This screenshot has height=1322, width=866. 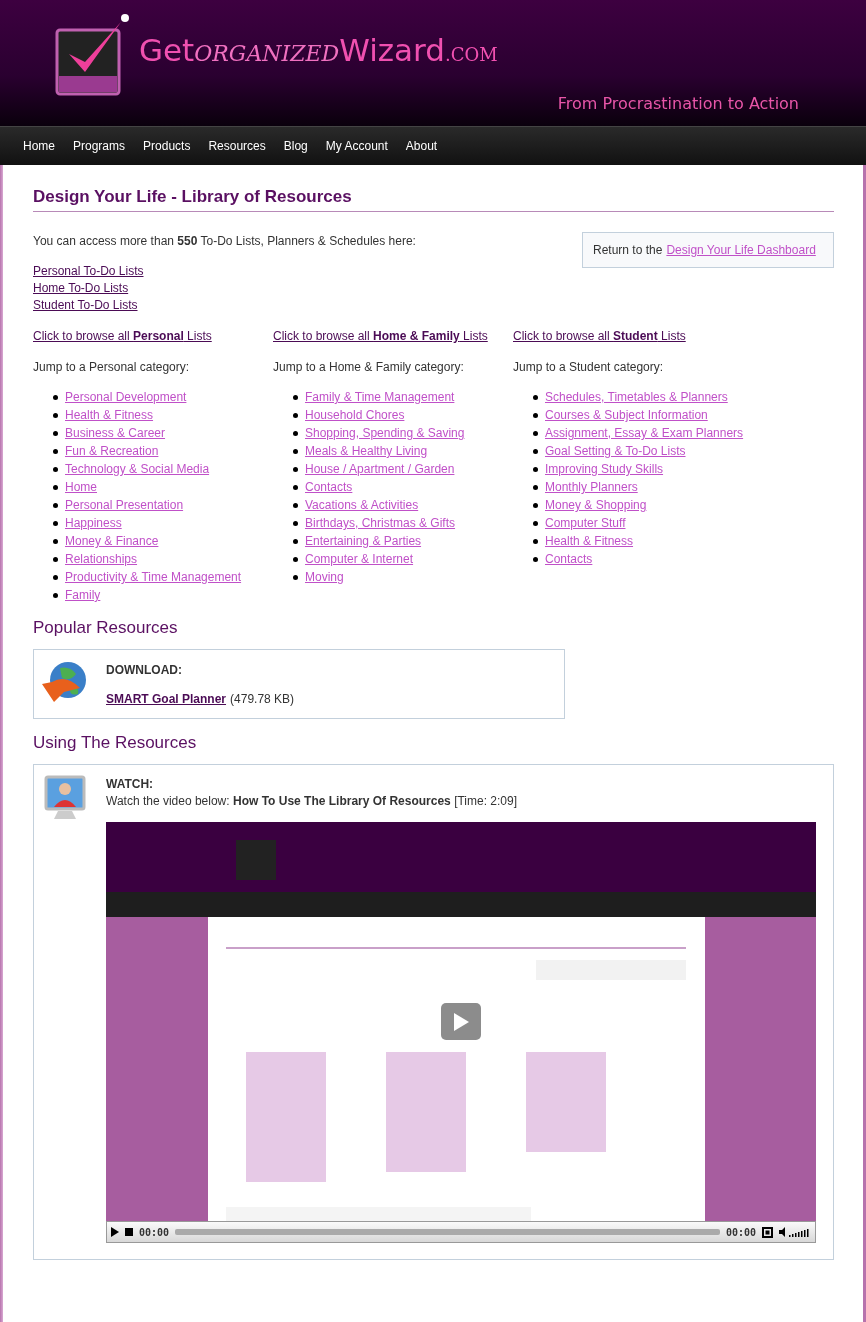 What do you see at coordinates (312, 801) in the screenshot?
I see `video-description: Watch the video below: How To Use The Library Of Resources [Time: 2:09]` at bounding box center [312, 801].